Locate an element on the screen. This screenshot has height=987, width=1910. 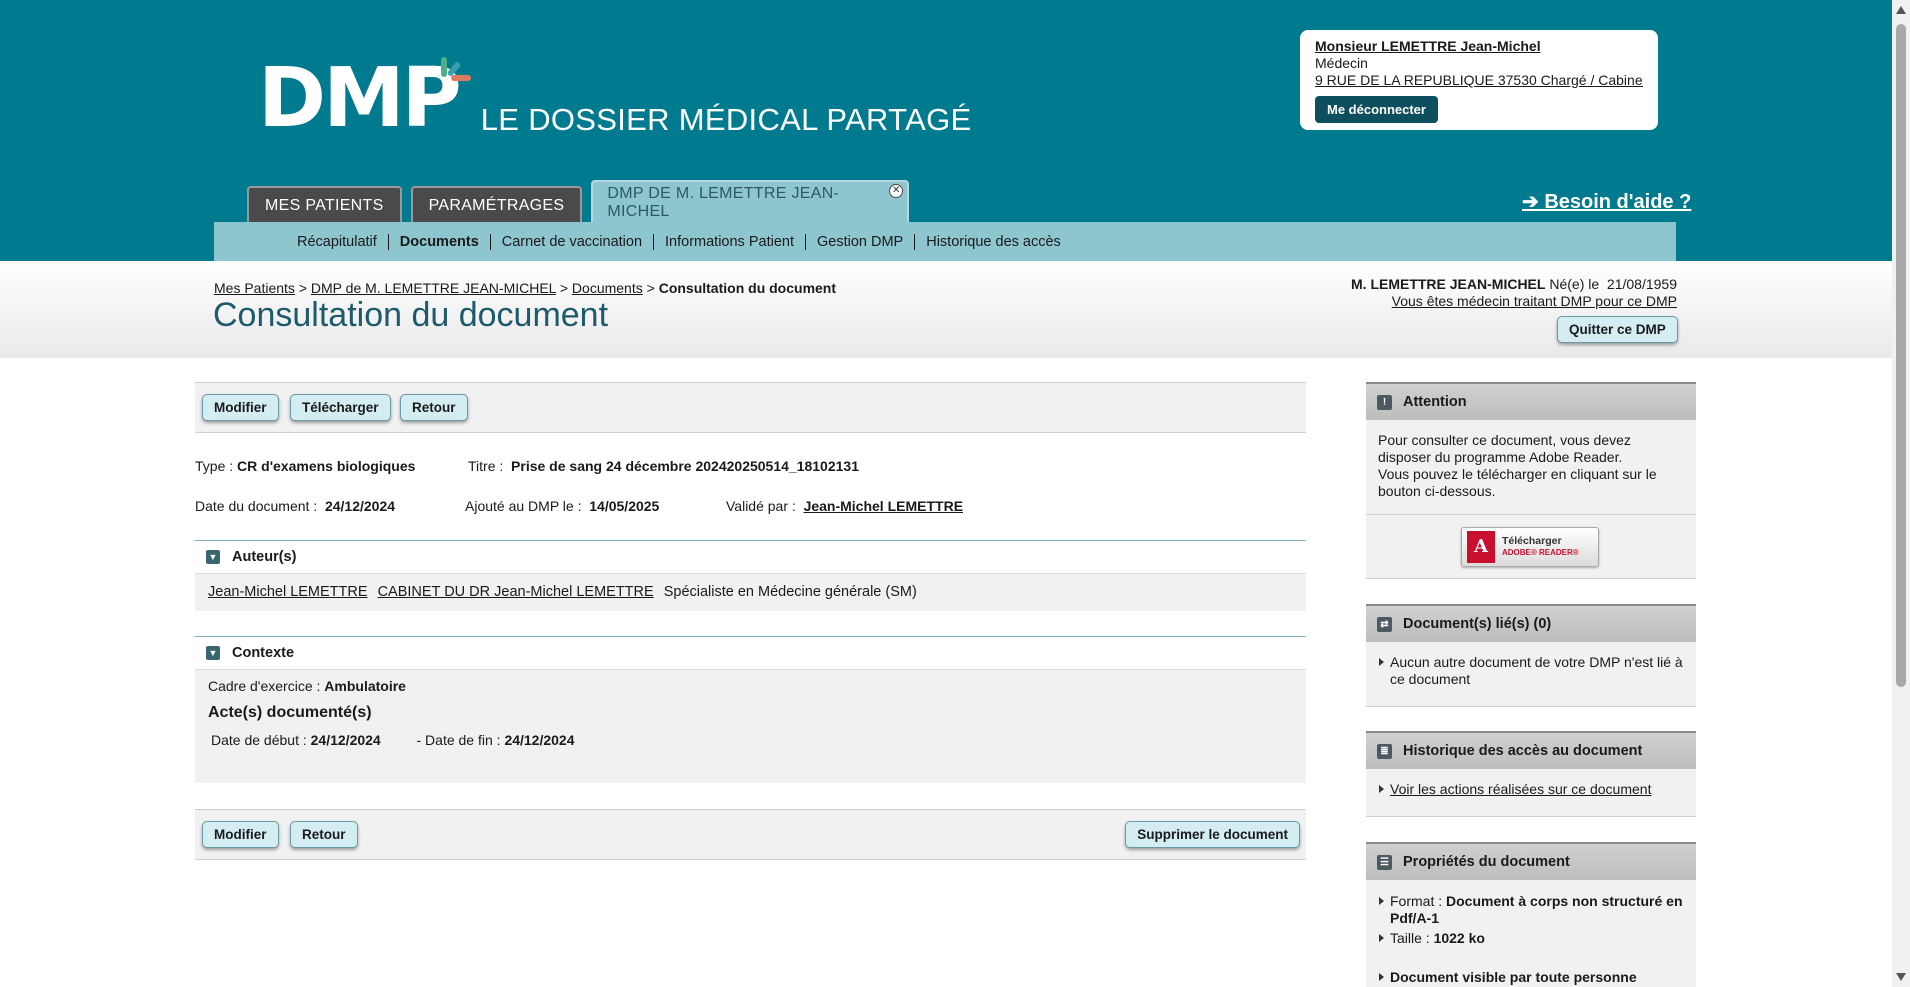
vertical-scrollbar is located at coordinates (1901, 493).